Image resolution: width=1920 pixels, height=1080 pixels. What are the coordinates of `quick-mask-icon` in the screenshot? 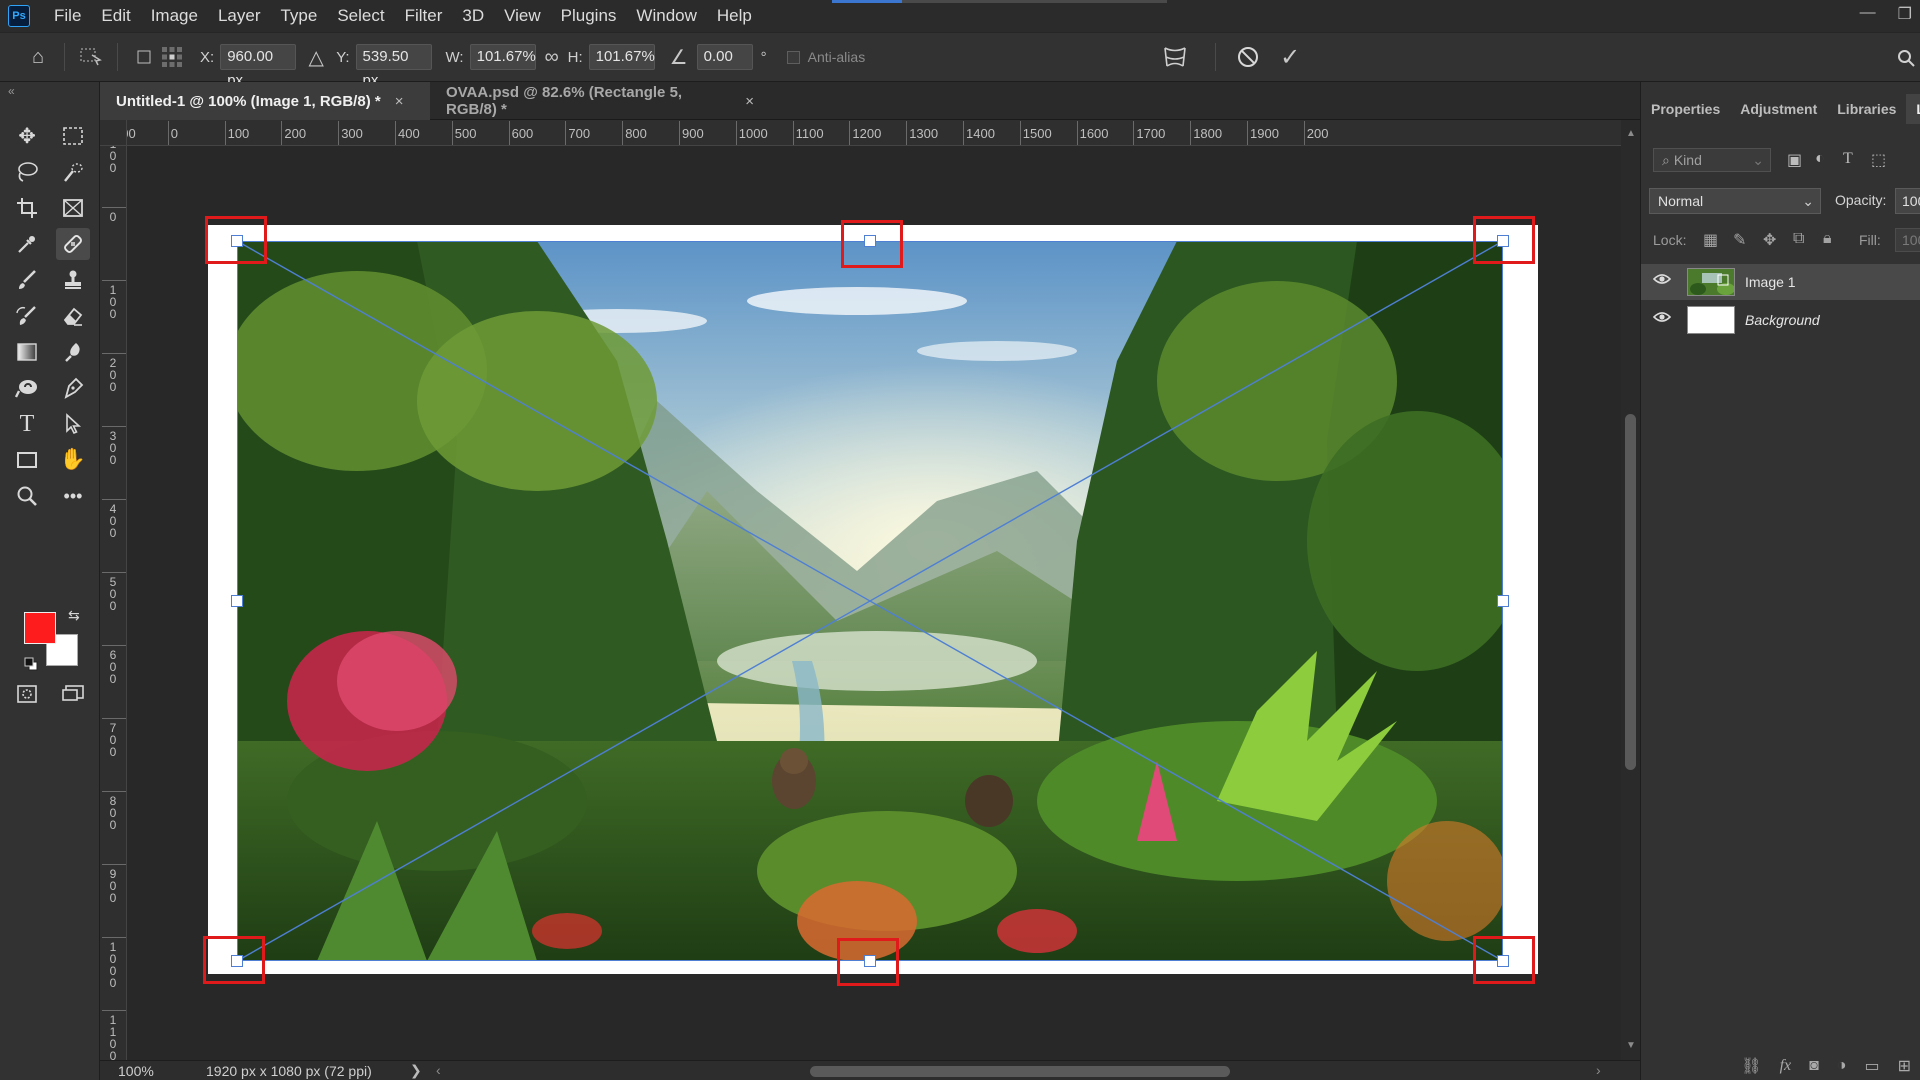 It's located at (27, 694).